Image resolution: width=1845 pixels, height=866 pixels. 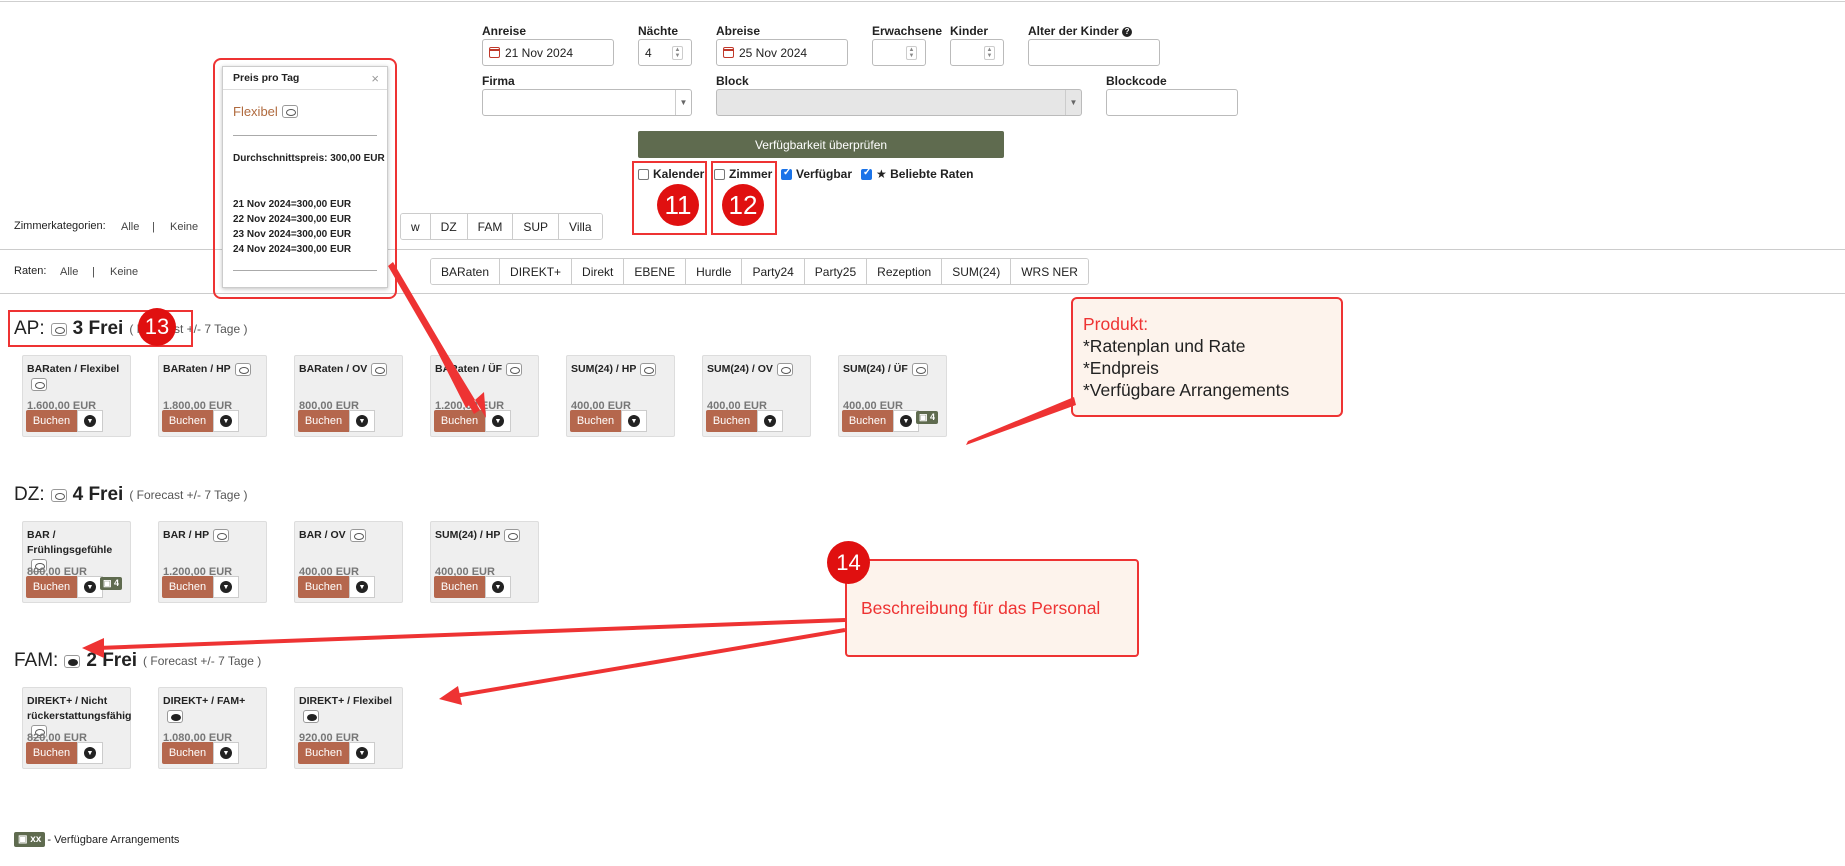 What do you see at coordinates (441, 344) in the screenshot?
I see `popup-arrow-head` at bounding box center [441, 344].